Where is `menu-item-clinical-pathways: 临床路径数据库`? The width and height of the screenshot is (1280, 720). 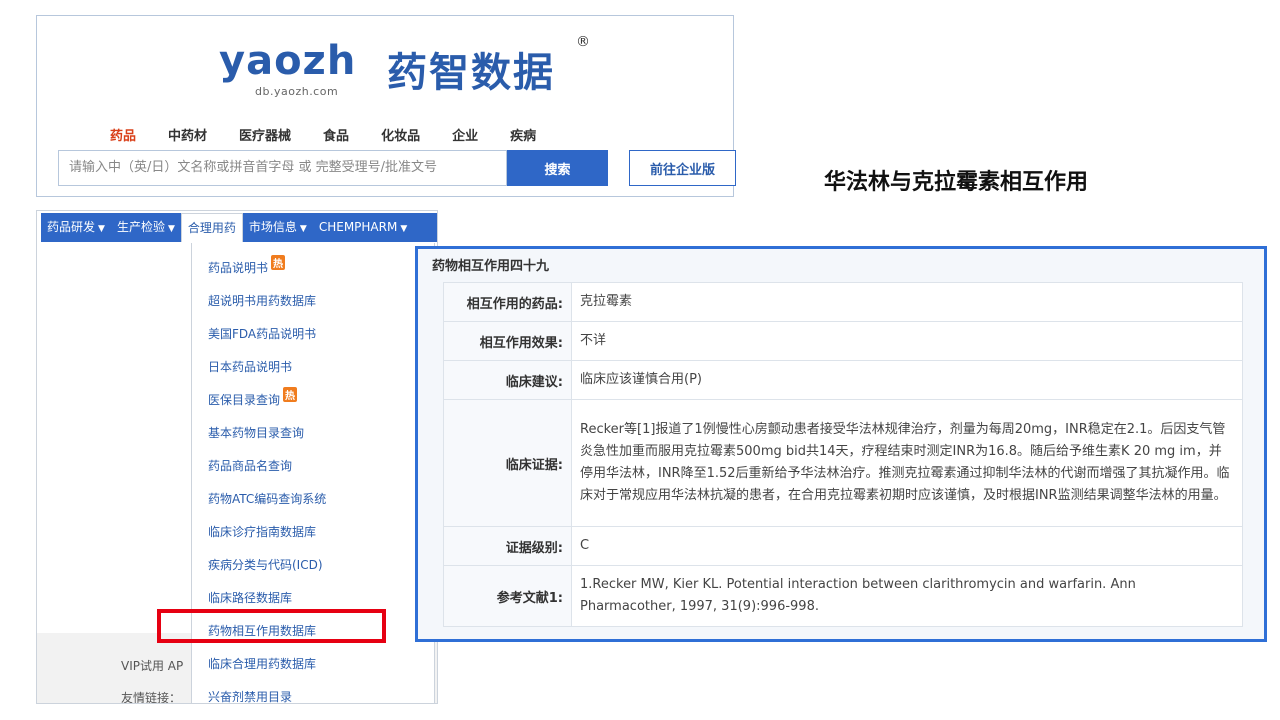
menu-item-clinical-pathways: 临床路径数据库 is located at coordinates (250, 597).